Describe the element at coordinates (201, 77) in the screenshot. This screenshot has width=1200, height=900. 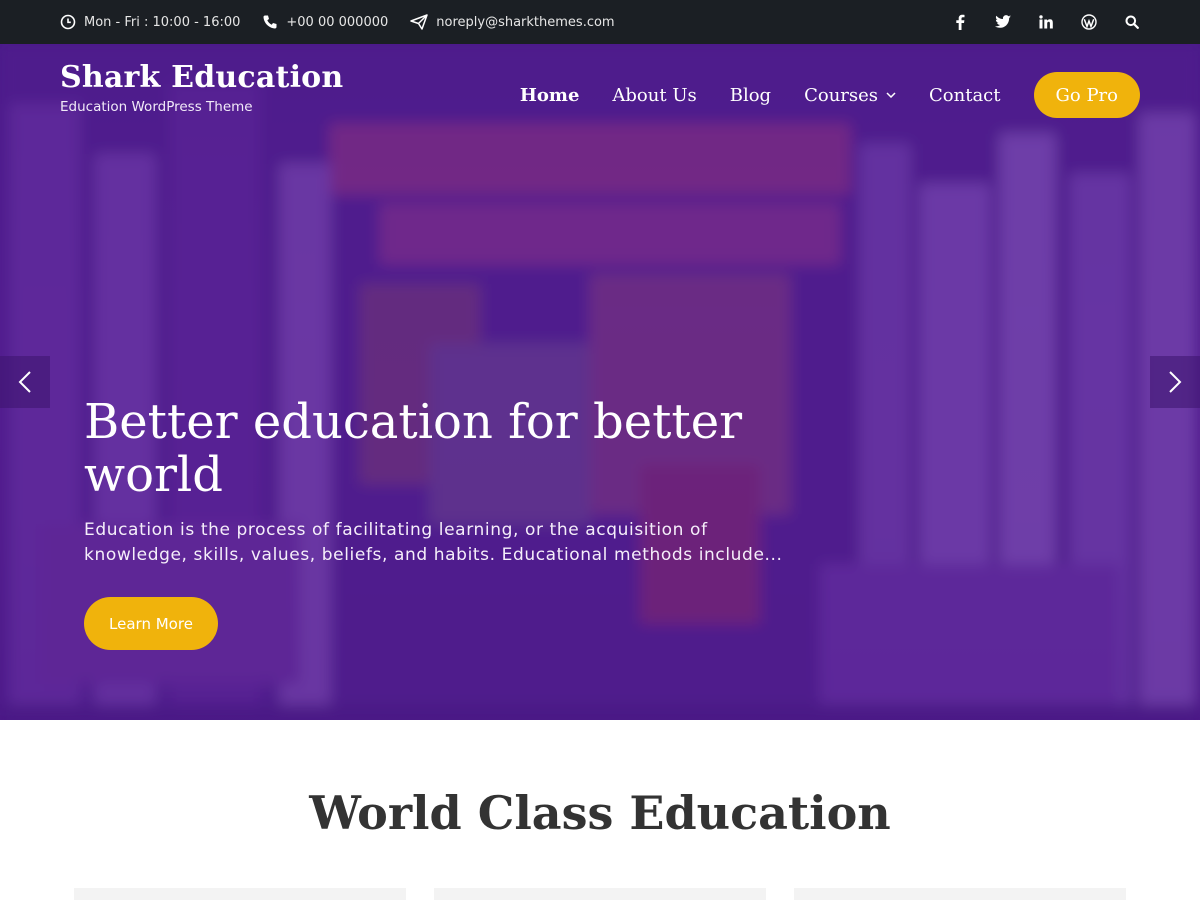
I see `site-title: Shark Education` at that location.